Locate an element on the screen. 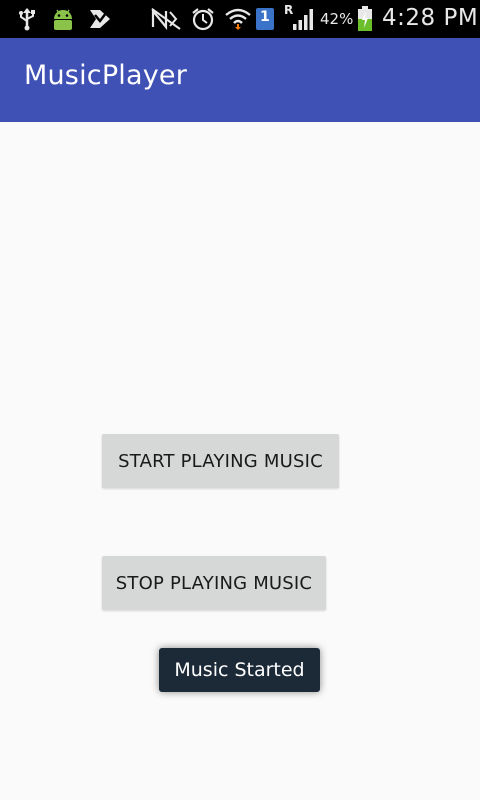  status-bar: 1 R 42% 4:28 PM is located at coordinates (240, 19).